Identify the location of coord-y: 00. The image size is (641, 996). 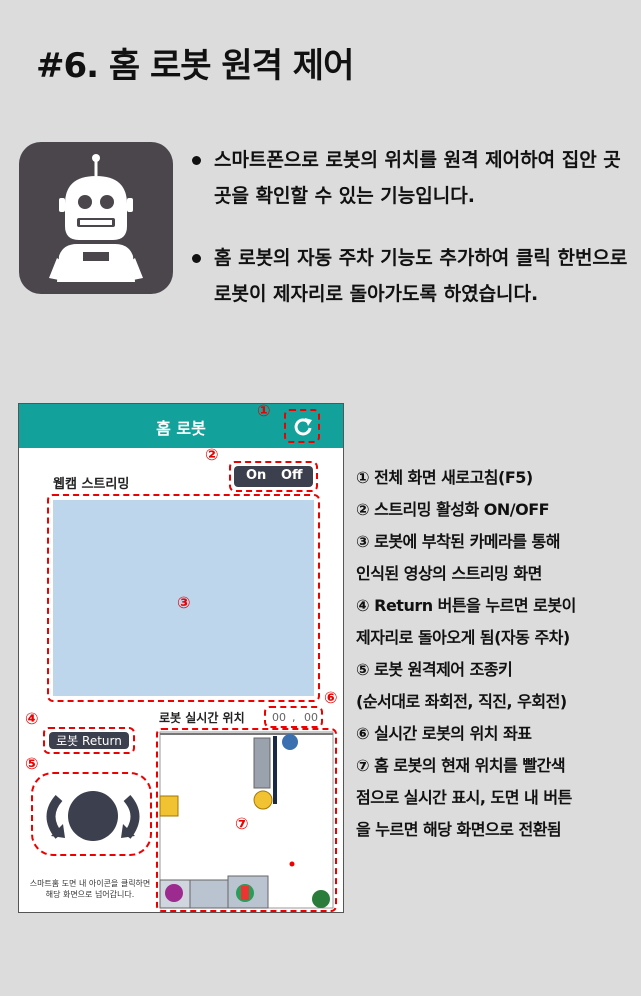
(311, 717).